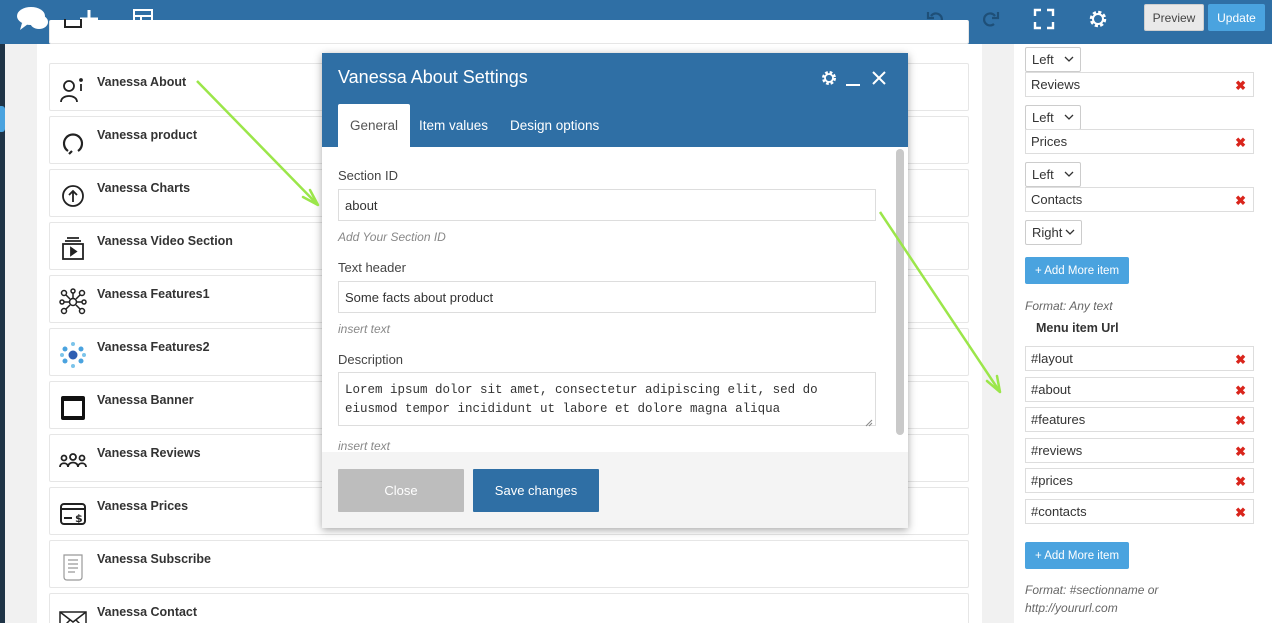 This screenshot has width=1272, height=623. Describe the element at coordinates (2, 333) in the screenshot. I see `left-edge-bar` at that location.